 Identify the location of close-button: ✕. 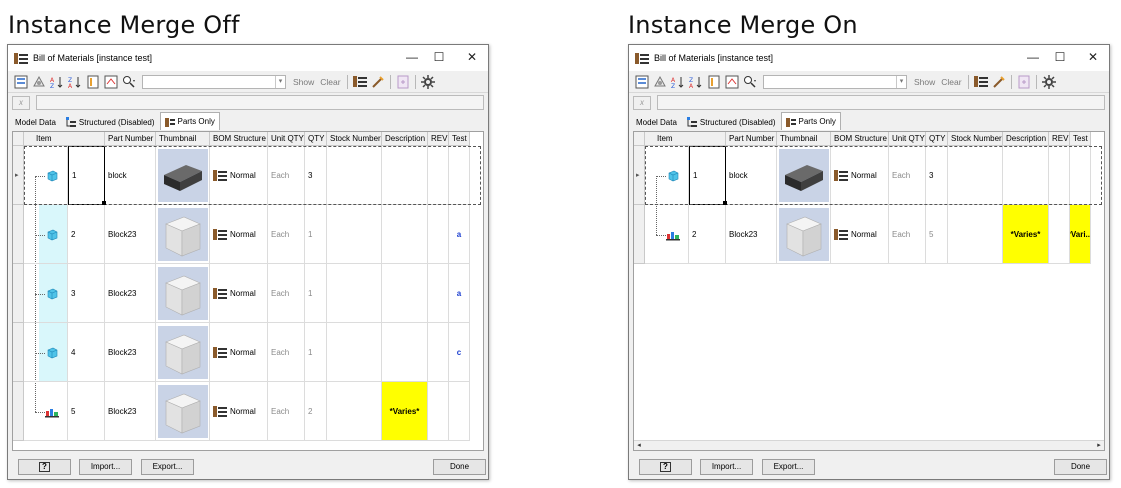
(1093, 57).